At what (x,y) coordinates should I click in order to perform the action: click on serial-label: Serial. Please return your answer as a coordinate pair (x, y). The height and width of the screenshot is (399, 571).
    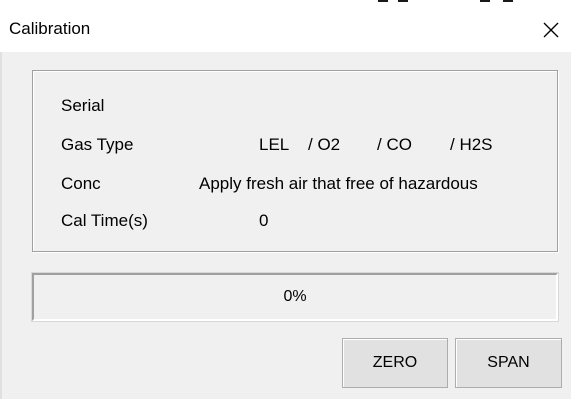
    Looking at the image, I should click on (83, 105).